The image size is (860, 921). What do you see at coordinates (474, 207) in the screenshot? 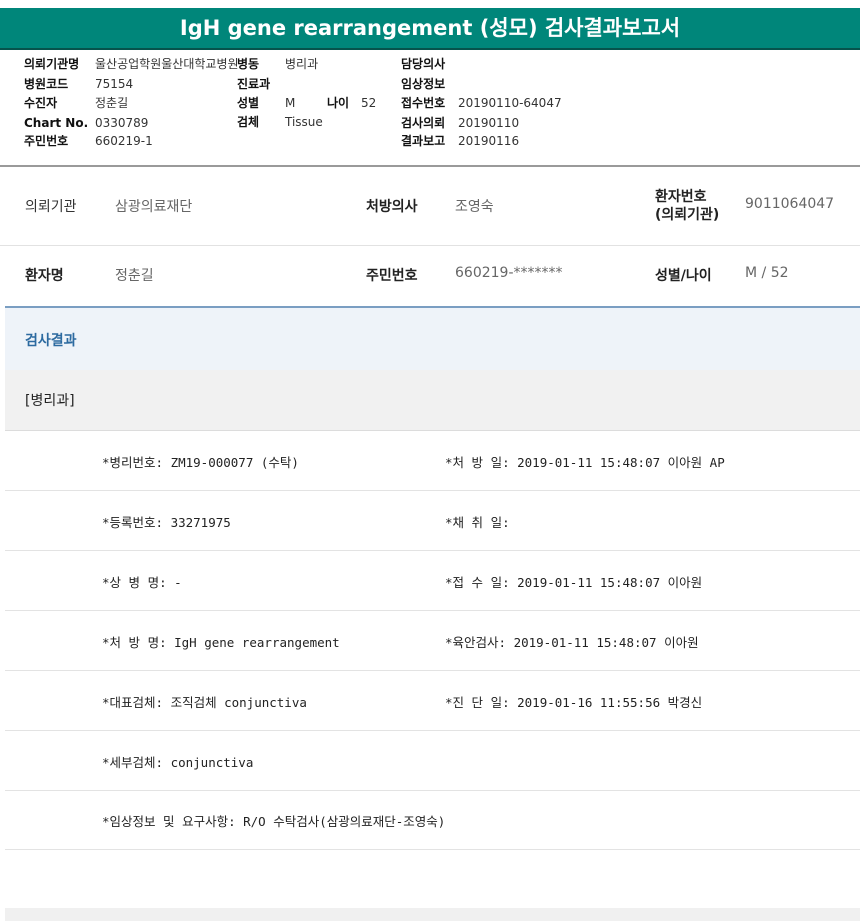
I see `value-prescriber: 조영숙` at bounding box center [474, 207].